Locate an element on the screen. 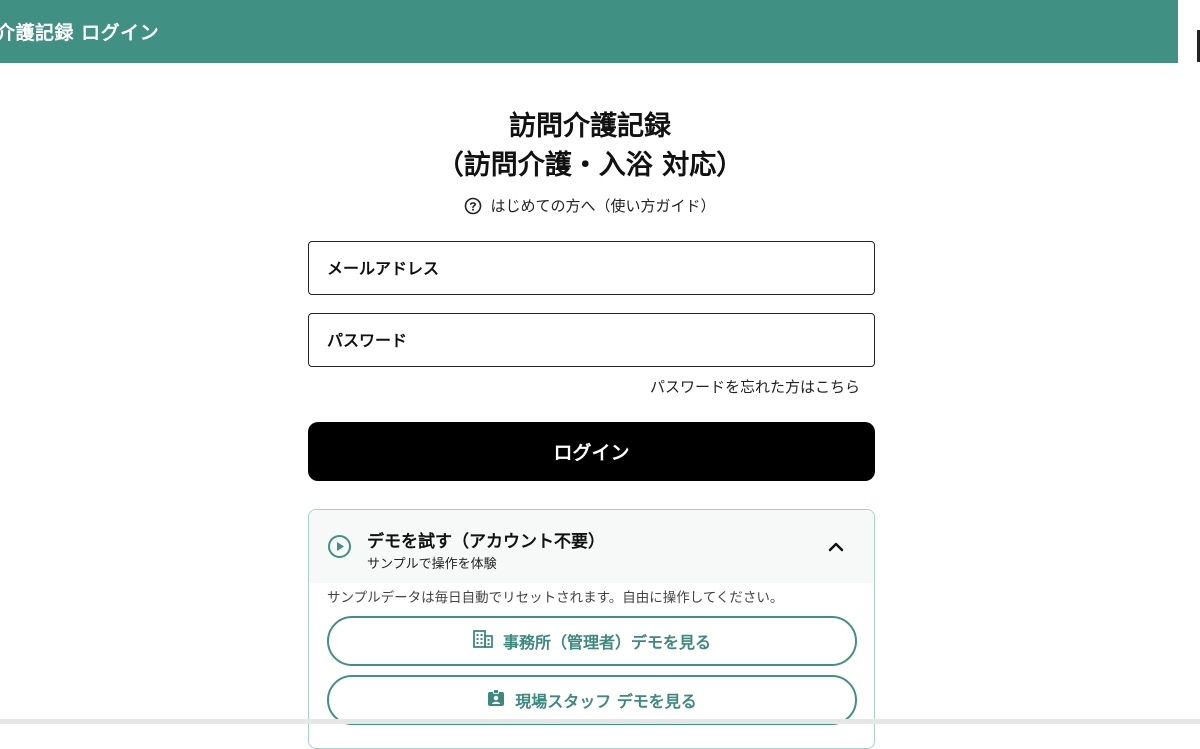 The width and height of the screenshot is (1200, 749). building-icon is located at coordinates (483, 641).